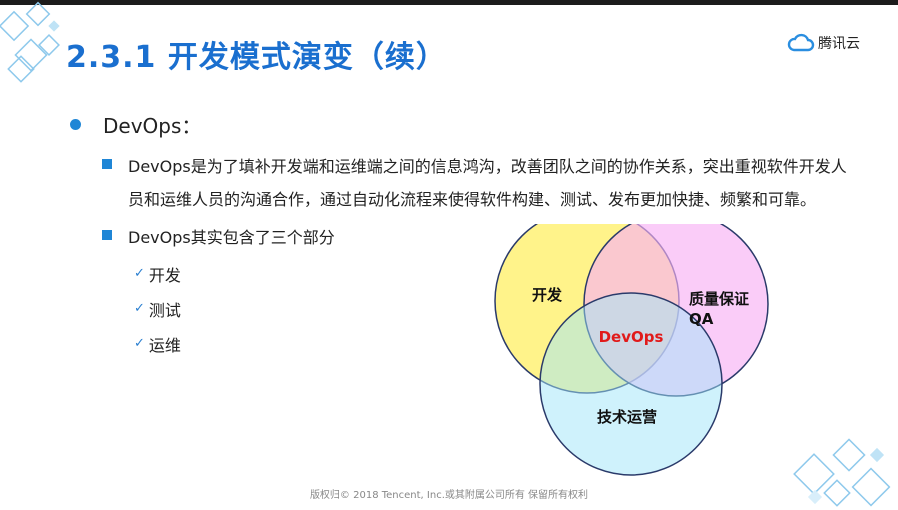 The height and width of the screenshot is (510, 898). What do you see at coordinates (449, 2) in the screenshot?
I see `top-bar` at bounding box center [449, 2].